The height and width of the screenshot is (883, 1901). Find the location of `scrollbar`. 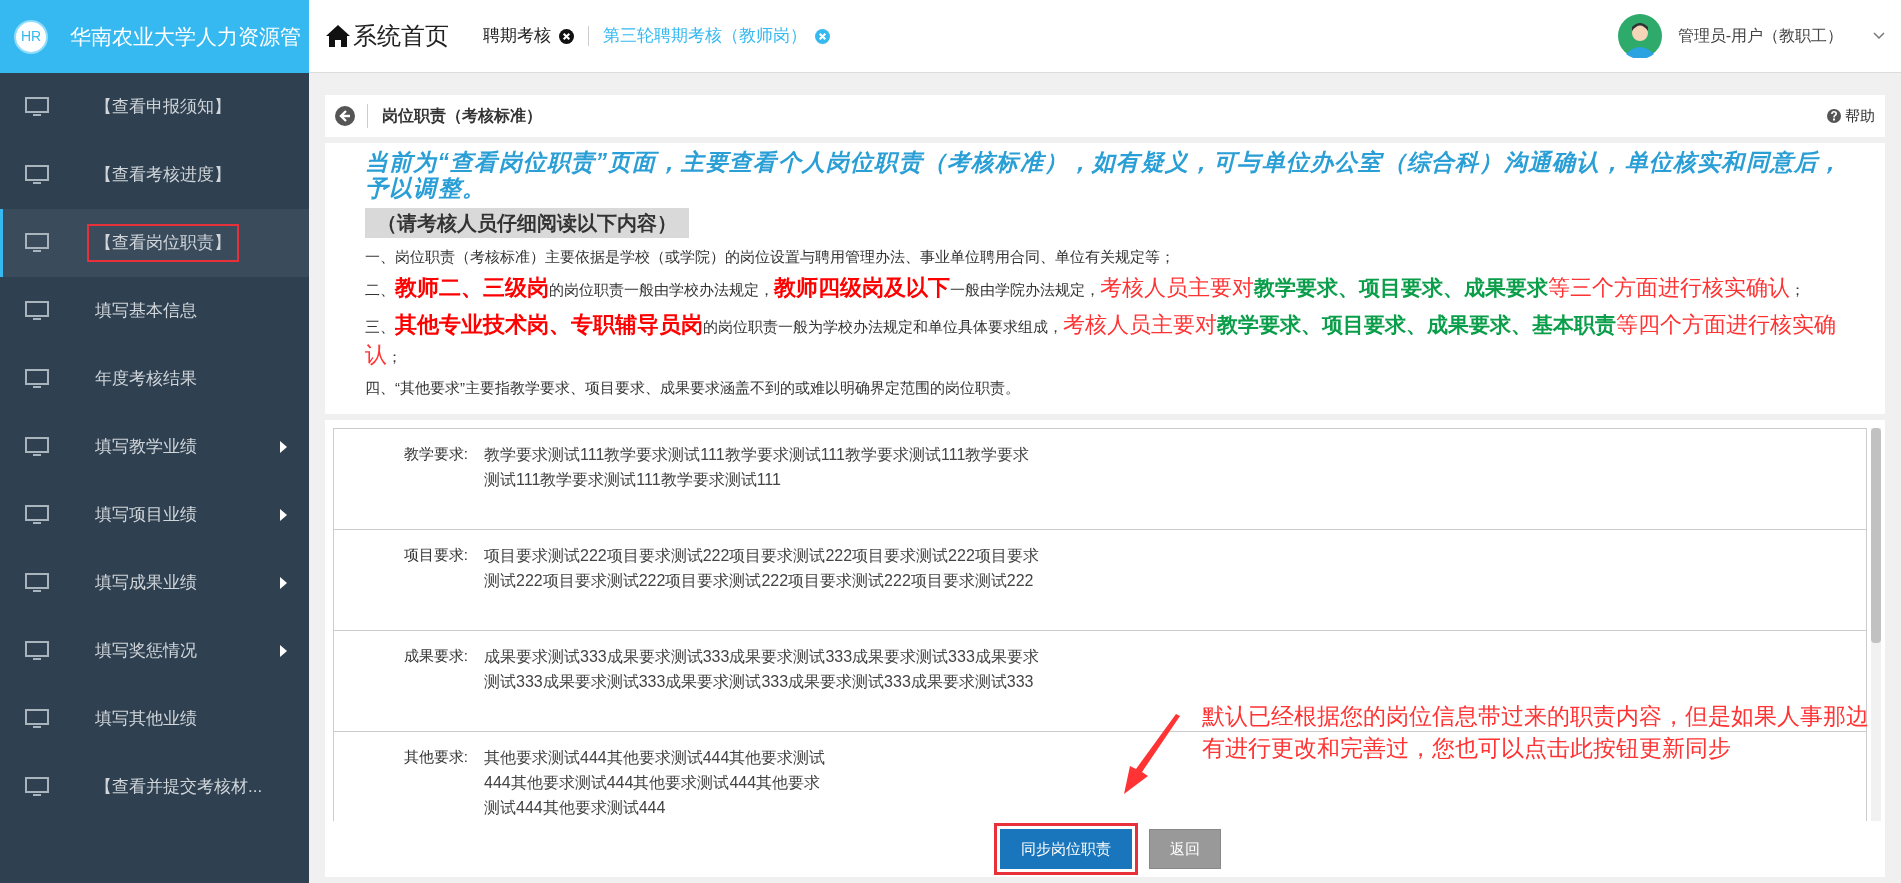

scrollbar is located at coordinates (1876, 624).